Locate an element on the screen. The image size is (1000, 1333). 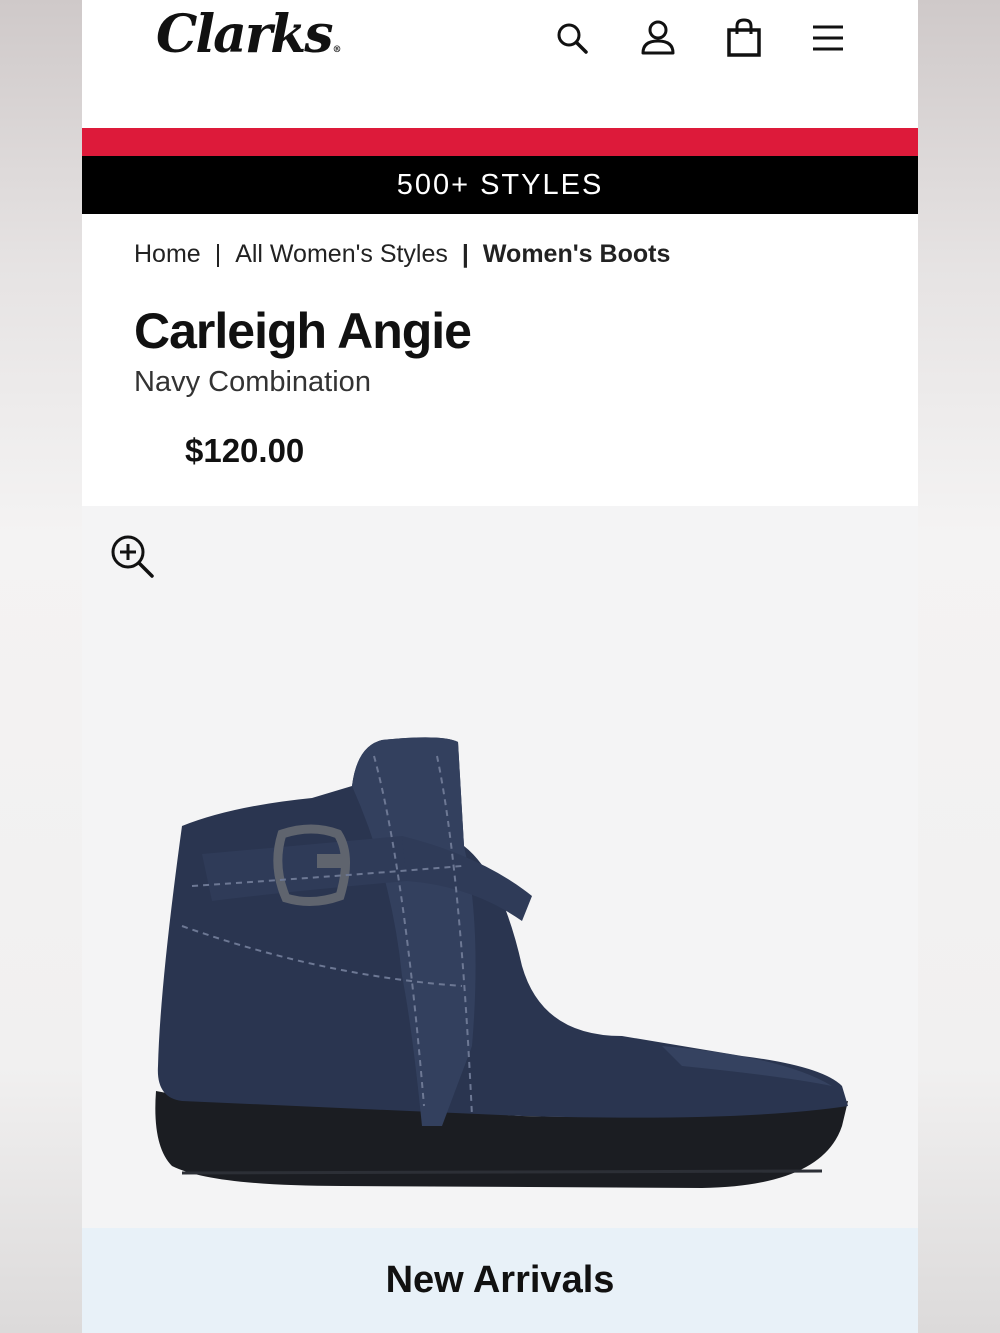
logo-text: Clarks is located at coordinates (245, 34).